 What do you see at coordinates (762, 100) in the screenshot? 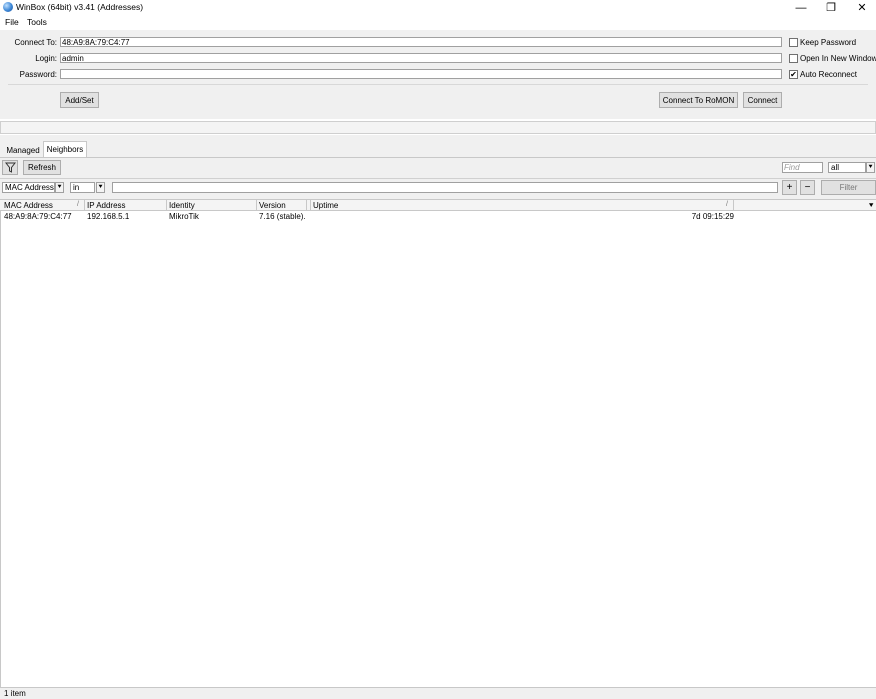
I see `connect-button: Connect` at bounding box center [762, 100].